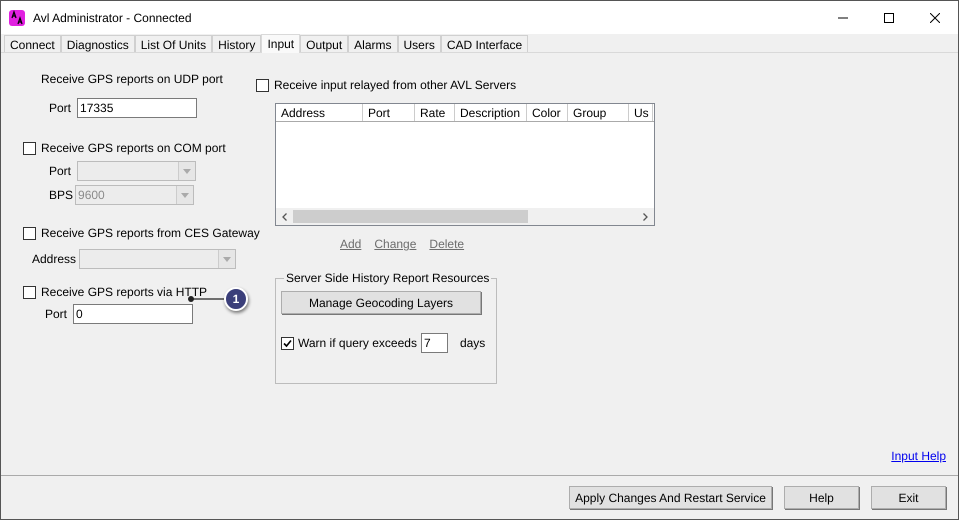 This screenshot has width=959, height=520. Describe the element at coordinates (465, 216) in the screenshot. I see `horizontal-scrollbar` at that location.